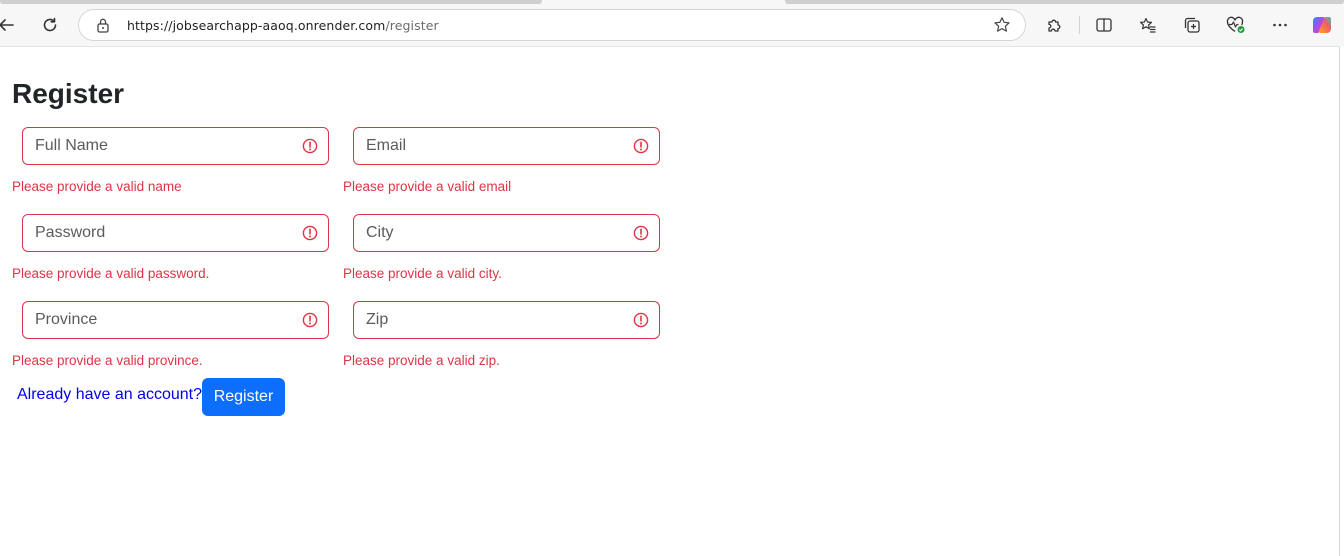 This screenshot has width=1344, height=556. Describe the element at coordinates (7, 25) in the screenshot. I see `arrow-left-icon` at that location.